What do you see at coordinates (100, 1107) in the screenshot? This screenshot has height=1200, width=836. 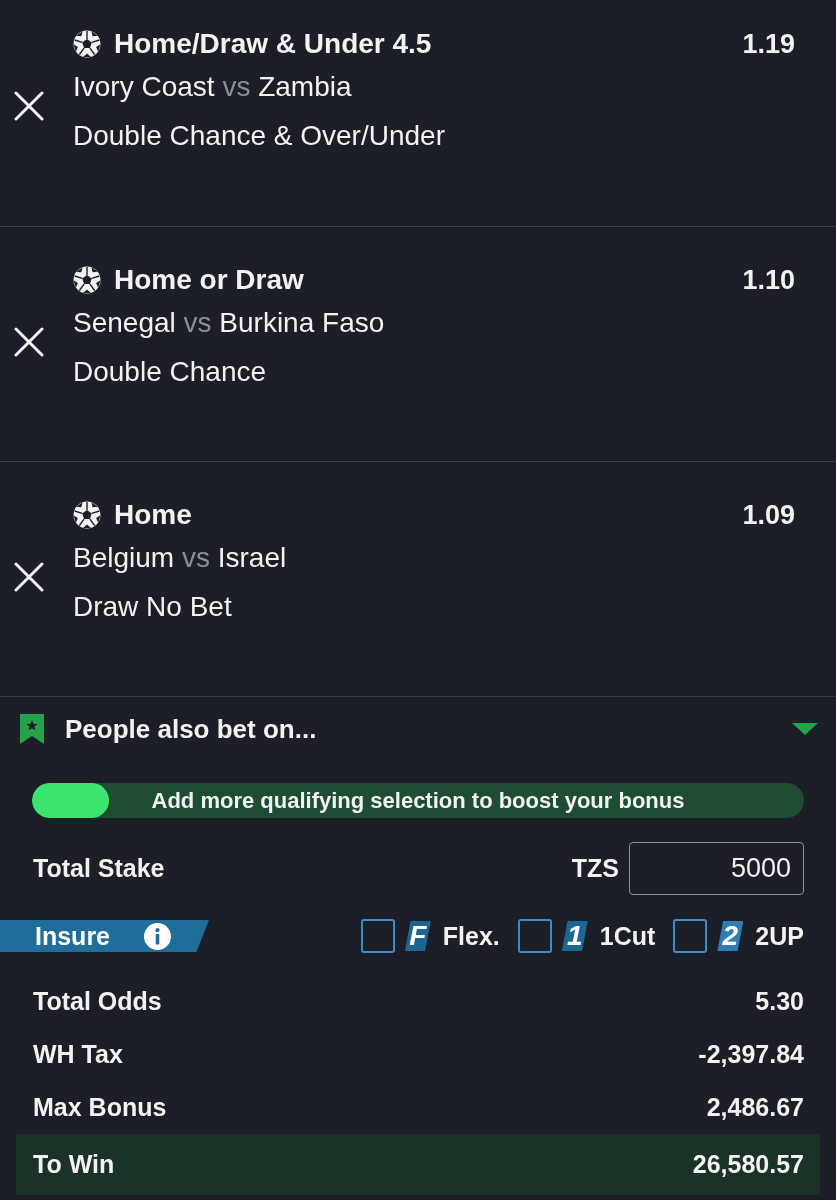 I see `summary-label: Max Bonus` at bounding box center [100, 1107].